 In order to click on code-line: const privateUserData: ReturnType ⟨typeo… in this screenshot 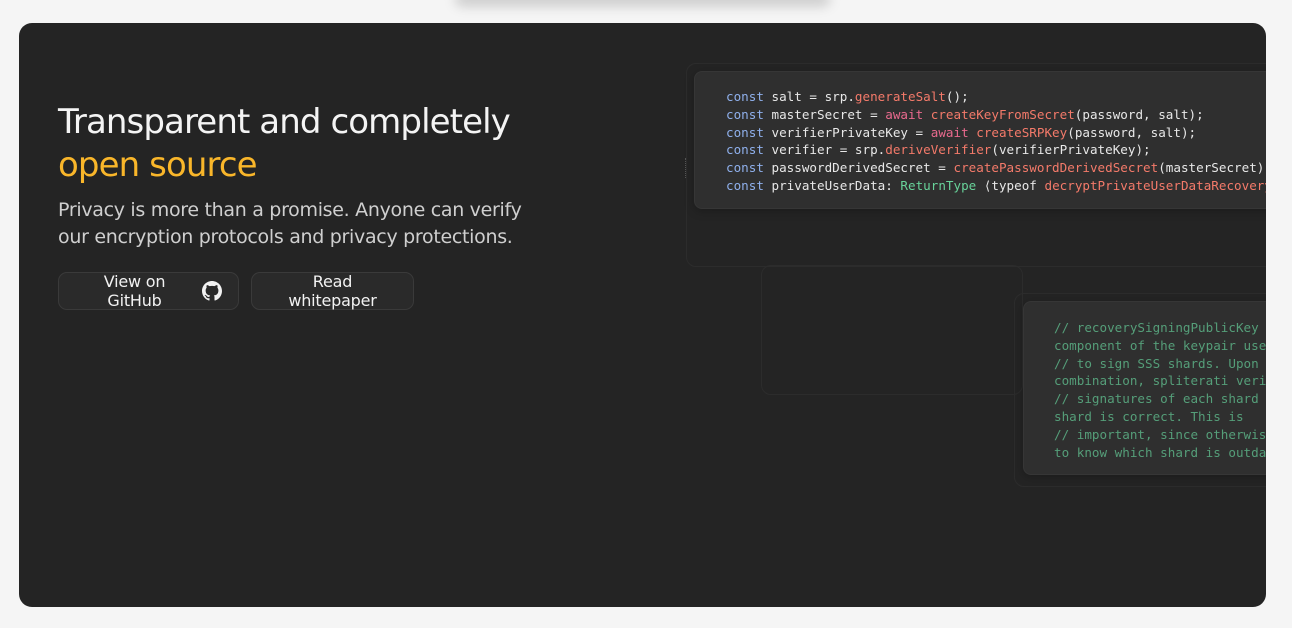, I will do `click(996, 186)`.